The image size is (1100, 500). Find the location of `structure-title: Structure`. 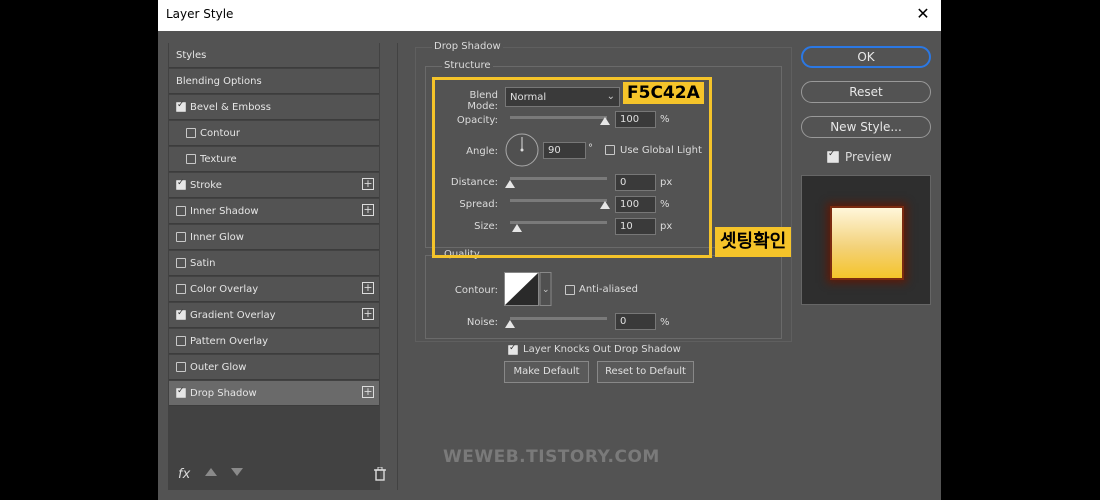

structure-title: Structure is located at coordinates (467, 65).